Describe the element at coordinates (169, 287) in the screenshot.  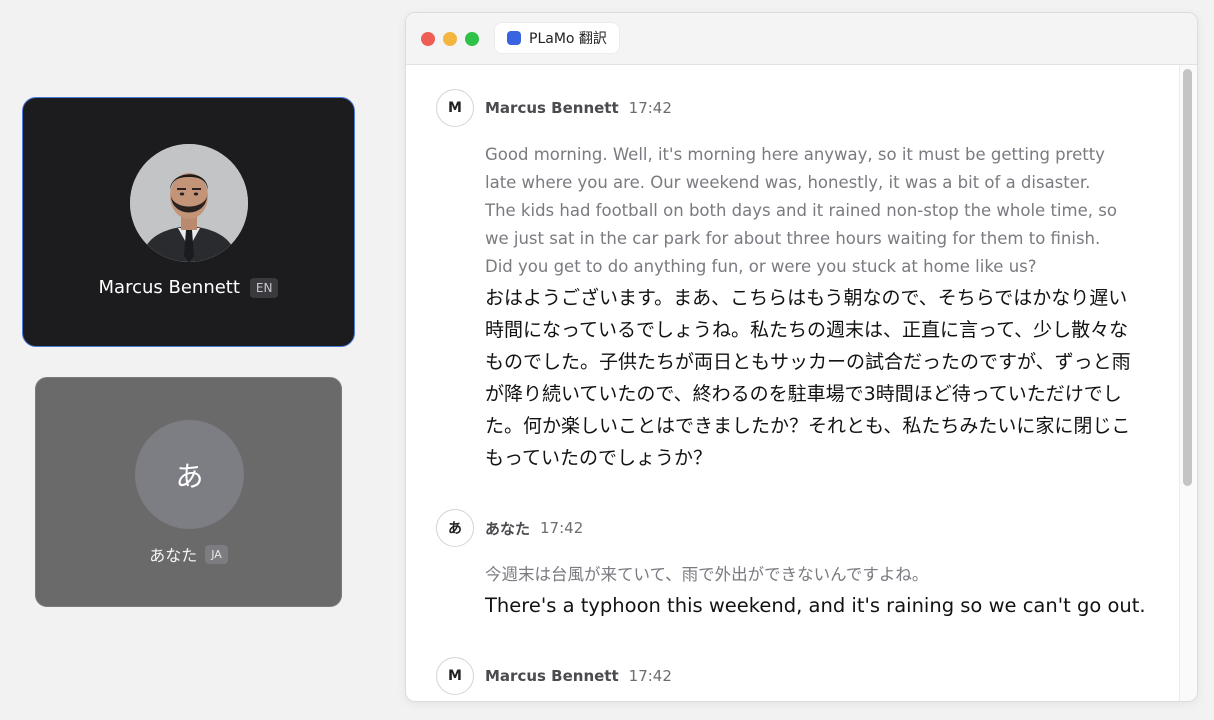
I see `participant-name: Marcus Bennett` at that location.